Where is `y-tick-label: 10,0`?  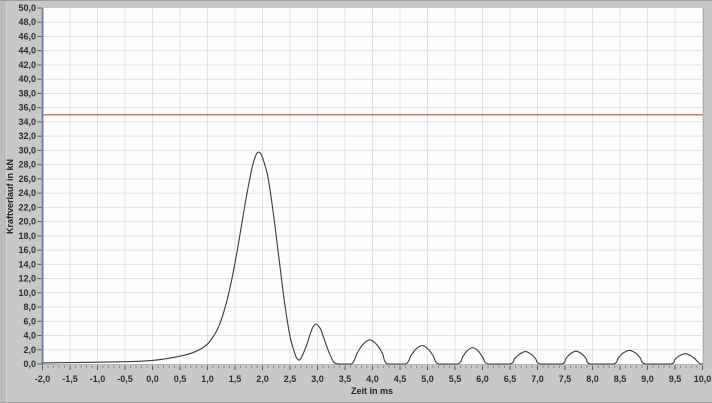 y-tick-label: 10,0 is located at coordinates (27, 293).